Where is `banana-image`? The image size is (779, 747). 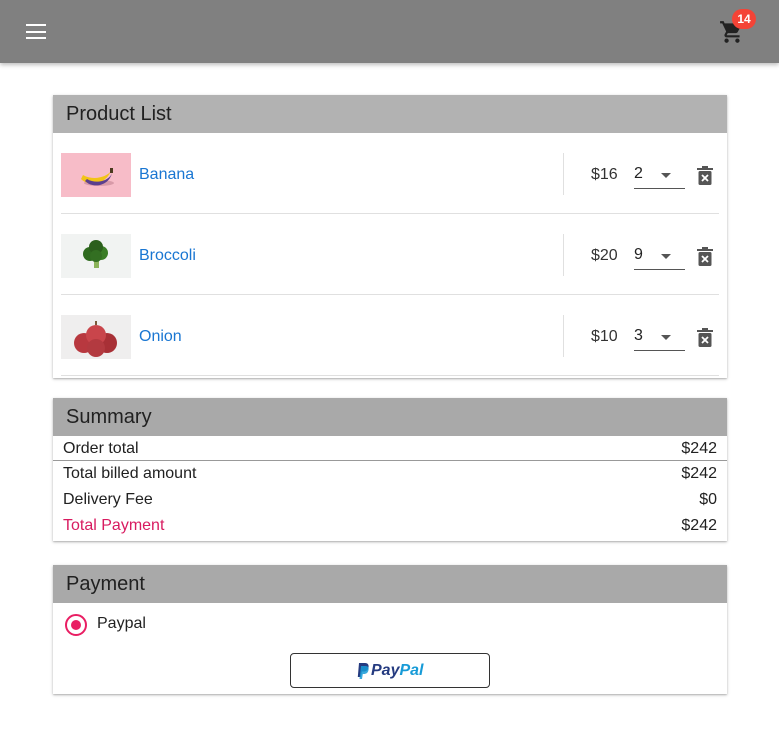
banana-image is located at coordinates (96, 175).